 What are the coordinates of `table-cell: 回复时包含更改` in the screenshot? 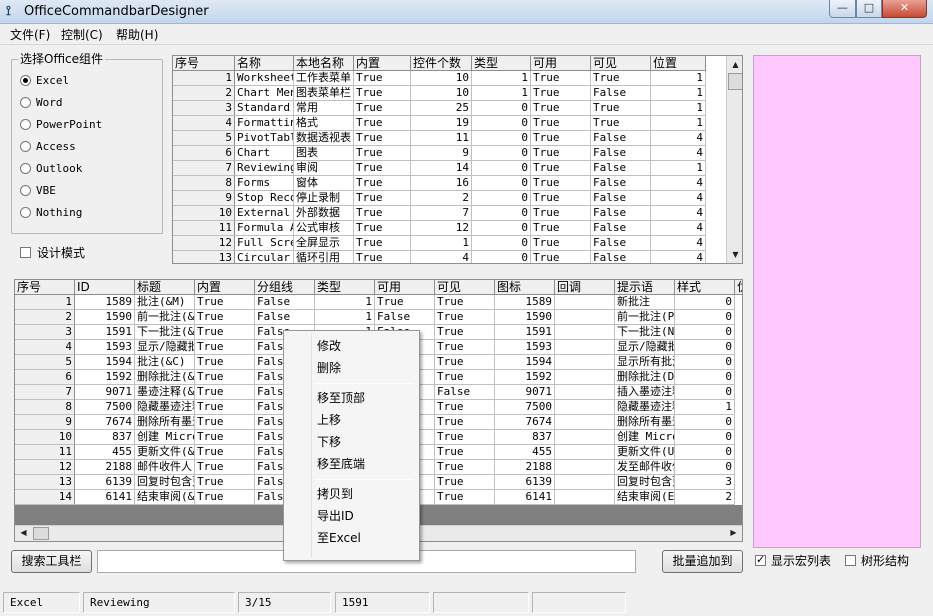 It's located at (645, 482).